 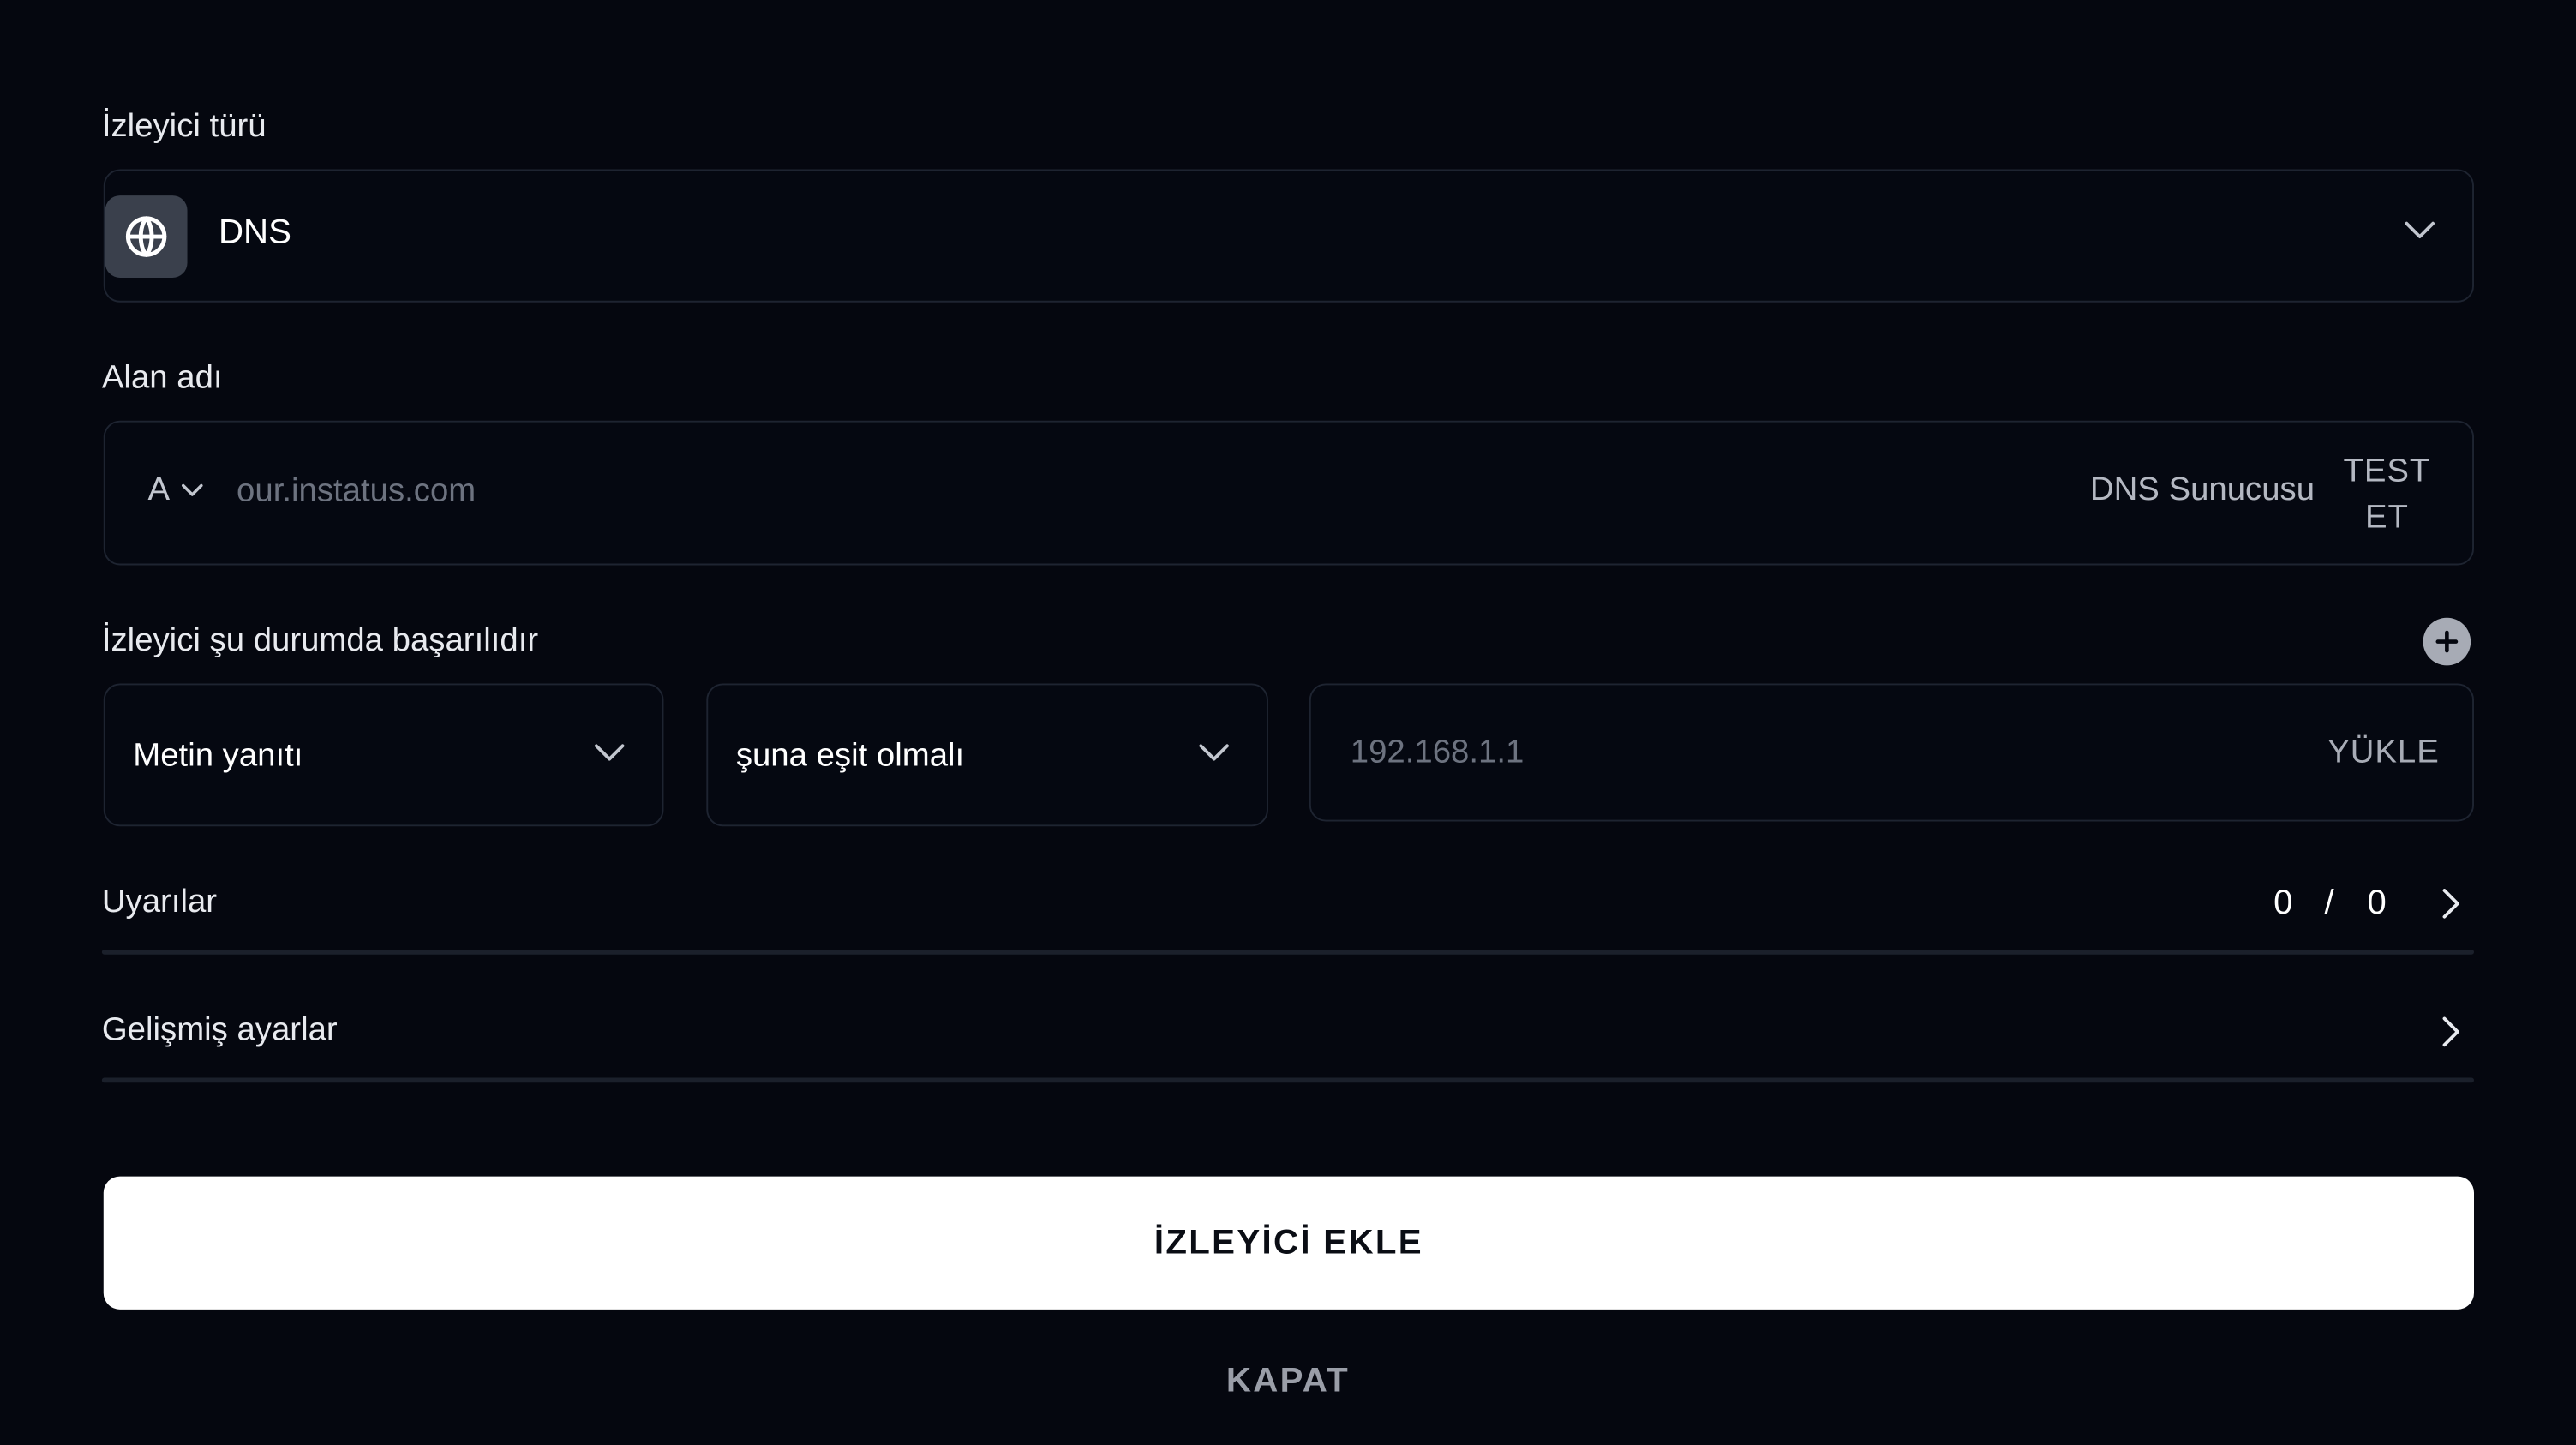 What do you see at coordinates (2383, 753) in the screenshot?
I see `upload-button: YÜKLE` at bounding box center [2383, 753].